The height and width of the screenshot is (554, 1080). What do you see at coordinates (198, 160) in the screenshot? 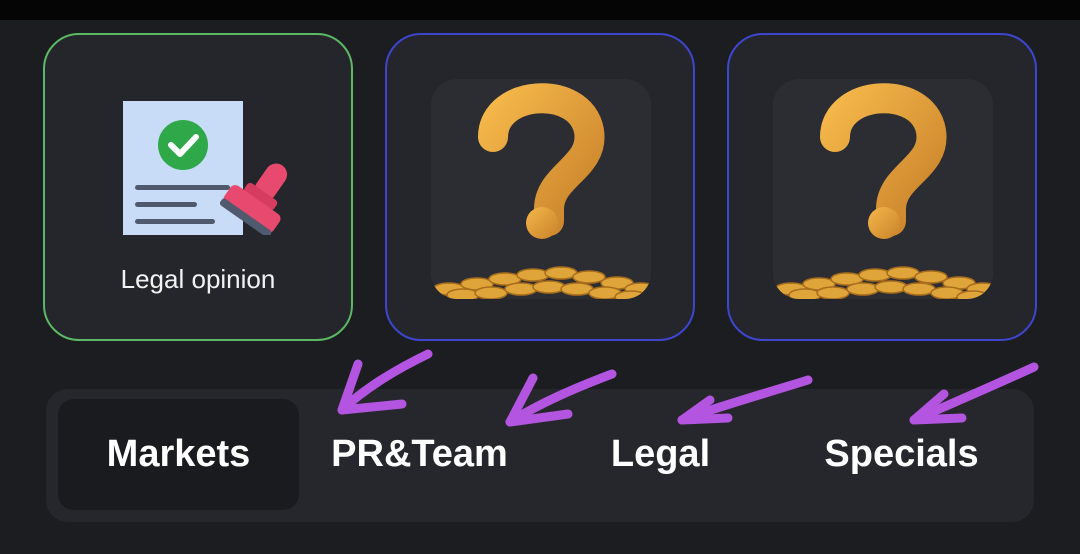
I see `legal-document-stamp-icon` at bounding box center [198, 160].